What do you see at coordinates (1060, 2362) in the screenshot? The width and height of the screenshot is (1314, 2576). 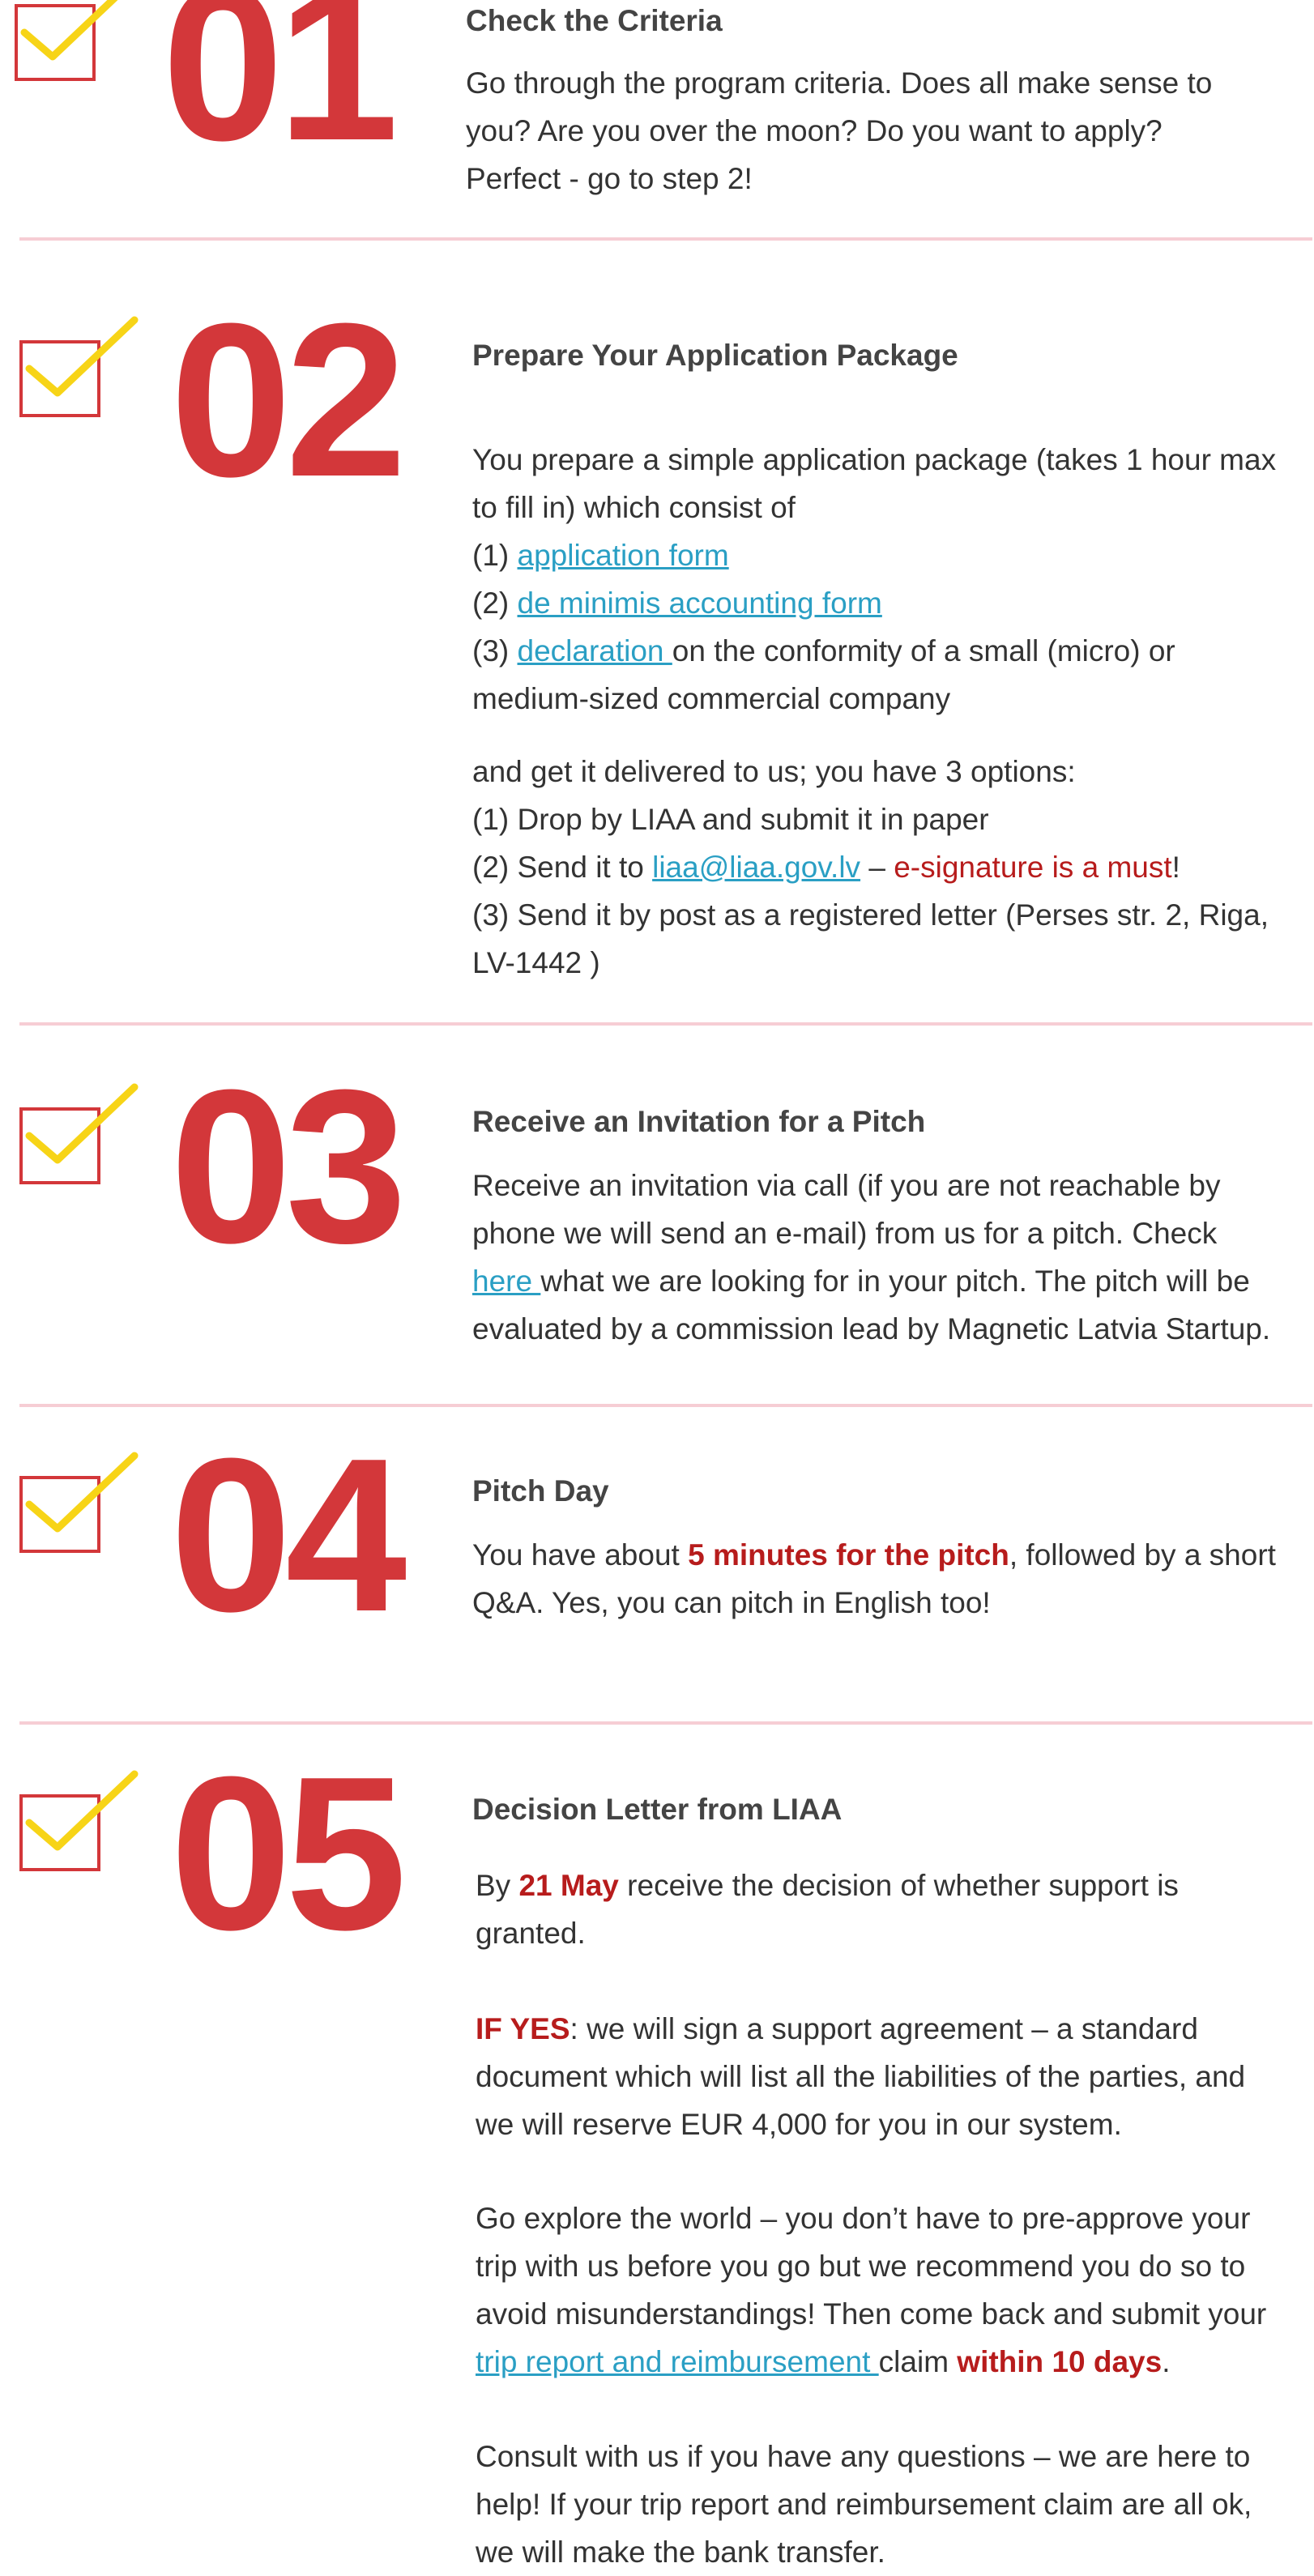 I see `deadline-highlight: within 10 days` at bounding box center [1060, 2362].